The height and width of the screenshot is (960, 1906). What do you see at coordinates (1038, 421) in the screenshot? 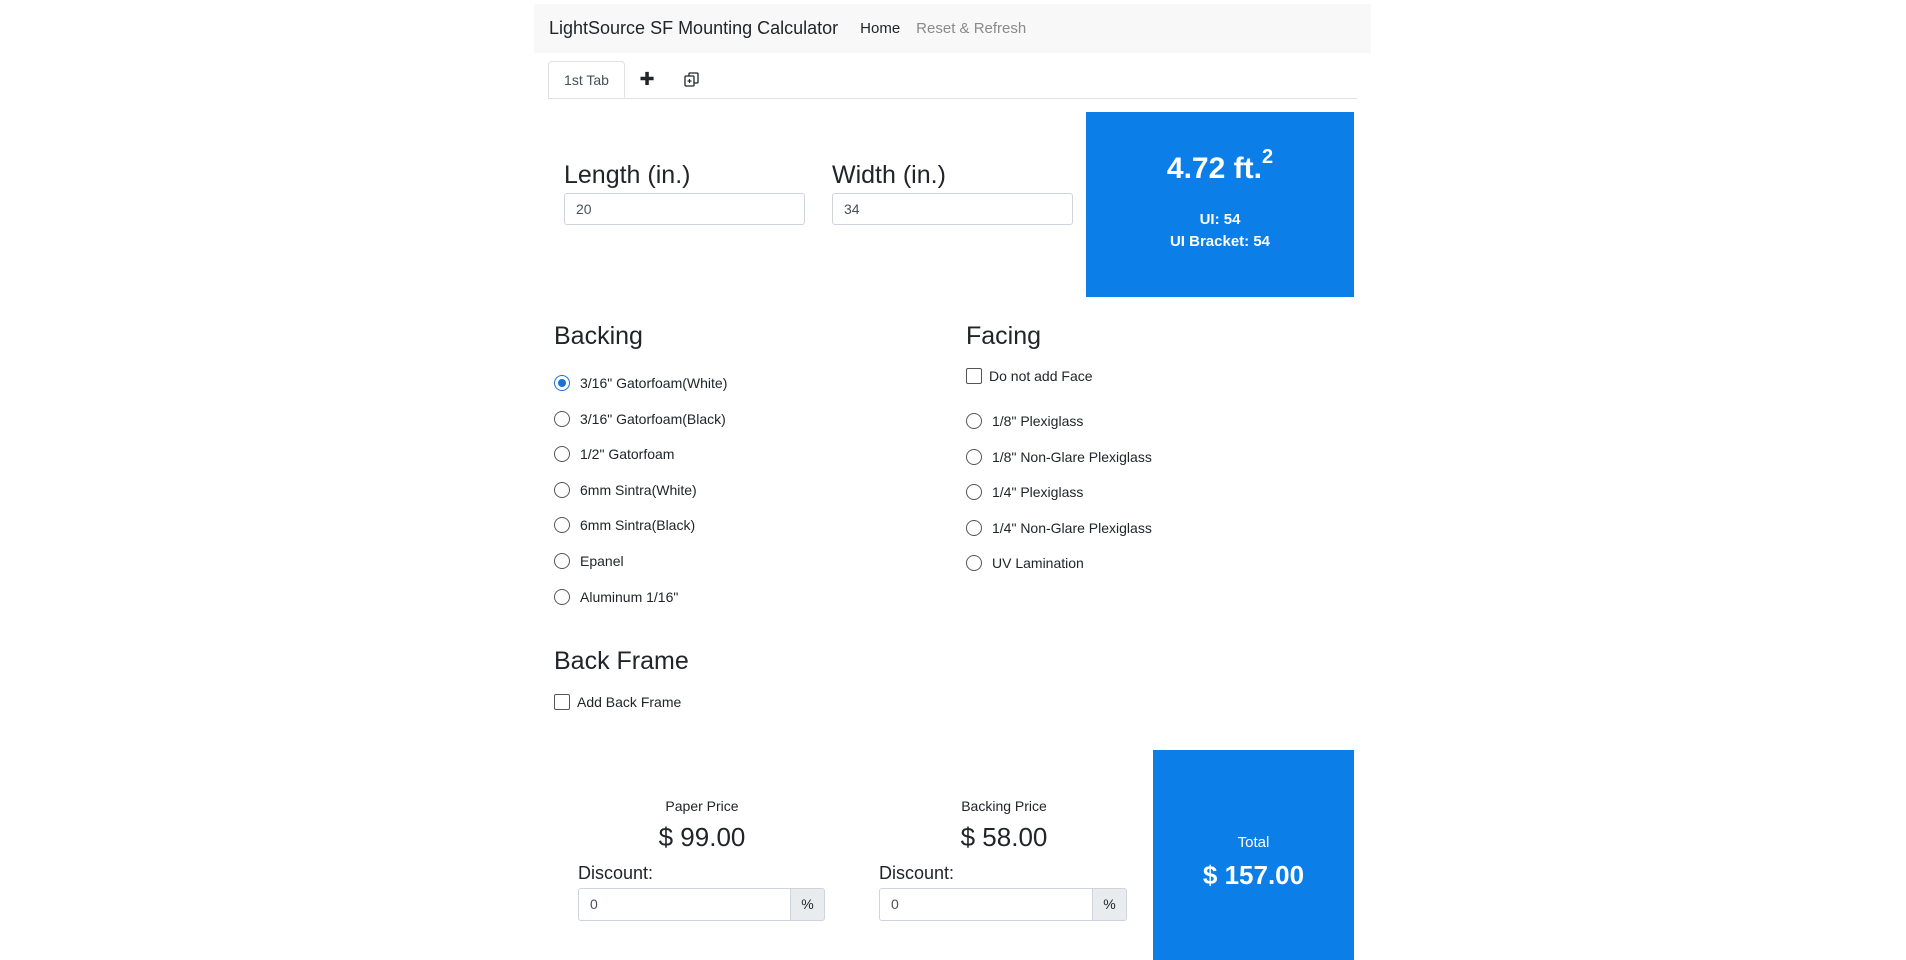
I see `facing-option-label: 1/8" Plexiglass` at bounding box center [1038, 421].